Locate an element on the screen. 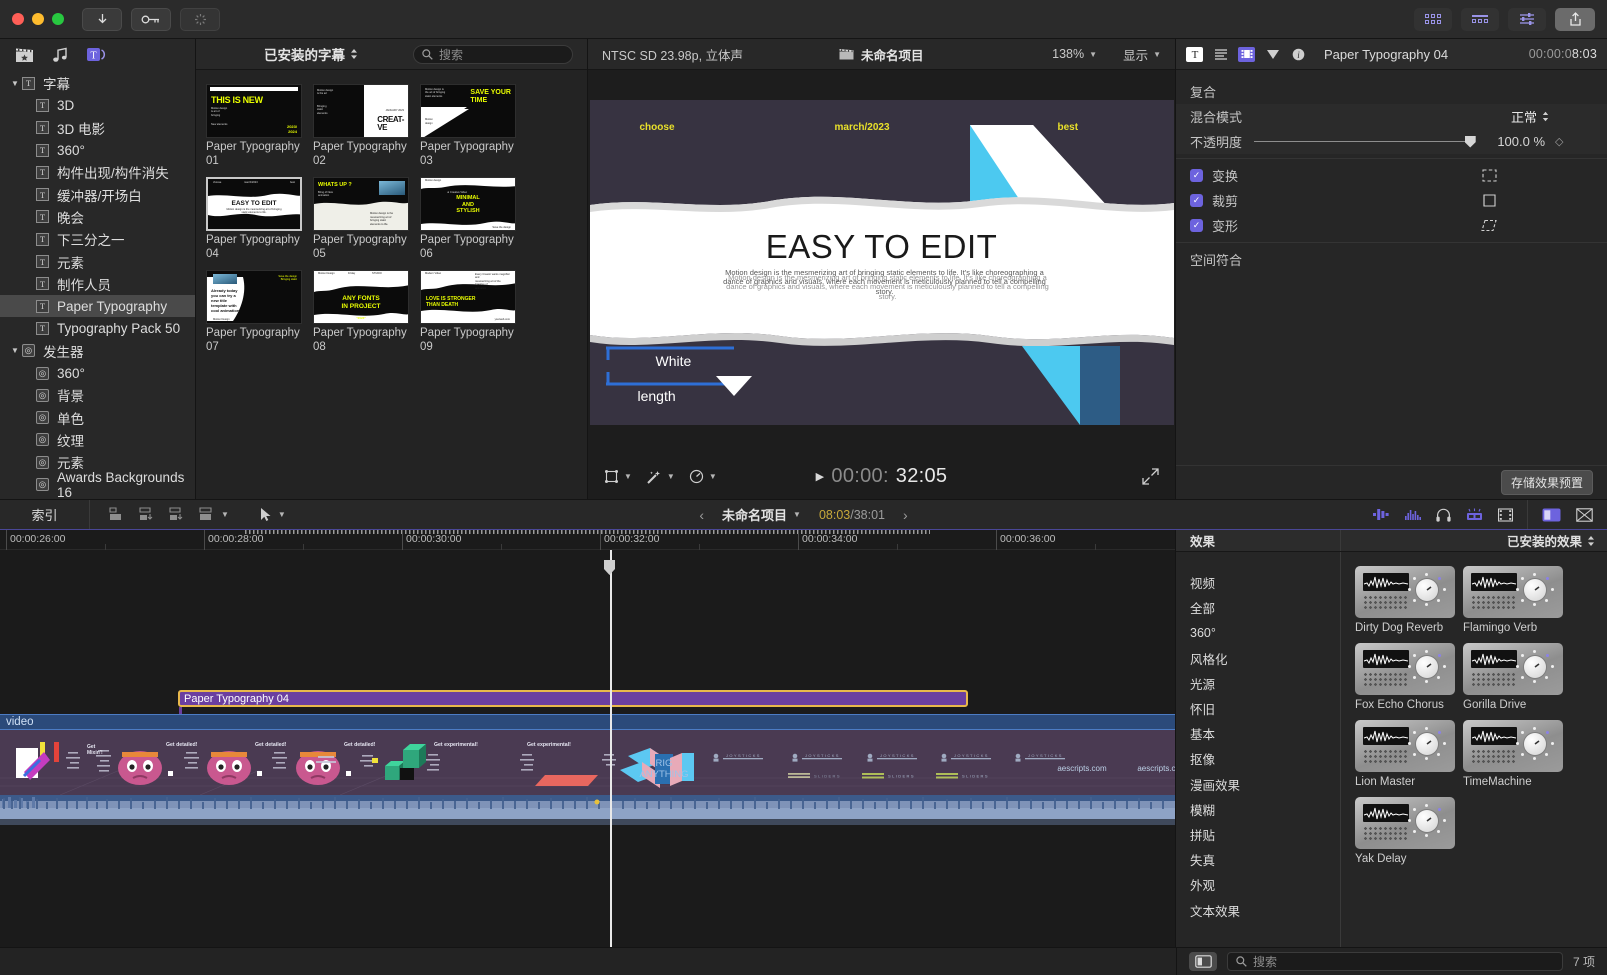  slider-knob is located at coordinates (1470, 141).